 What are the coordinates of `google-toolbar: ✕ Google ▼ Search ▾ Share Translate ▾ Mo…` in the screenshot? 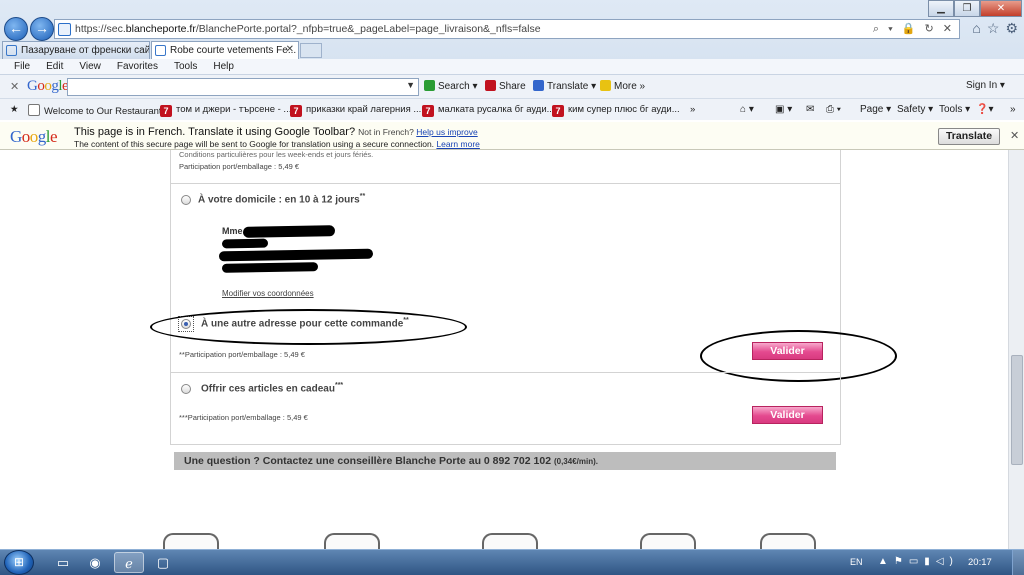 It's located at (512, 86).